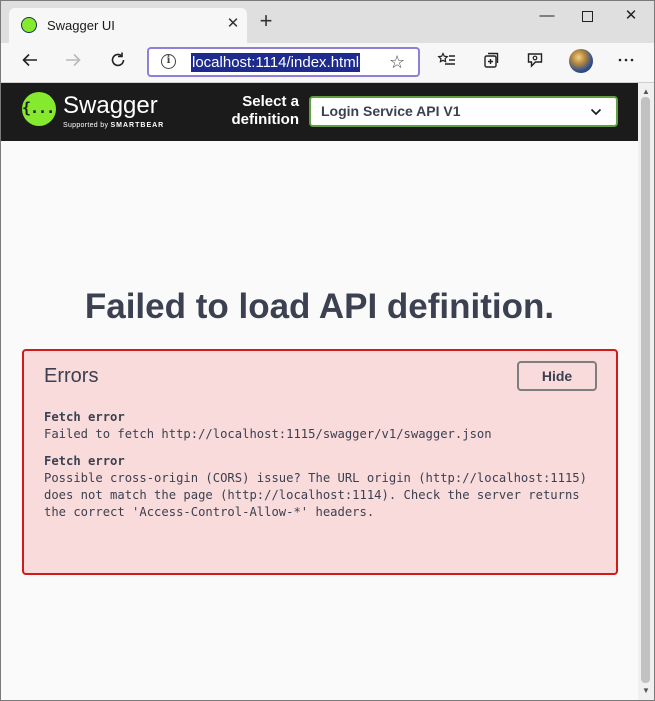  Describe the element at coordinates (128, 25) in the screenshot. I see `tab-swagger-ui: Swagger UI ✕` at that location.